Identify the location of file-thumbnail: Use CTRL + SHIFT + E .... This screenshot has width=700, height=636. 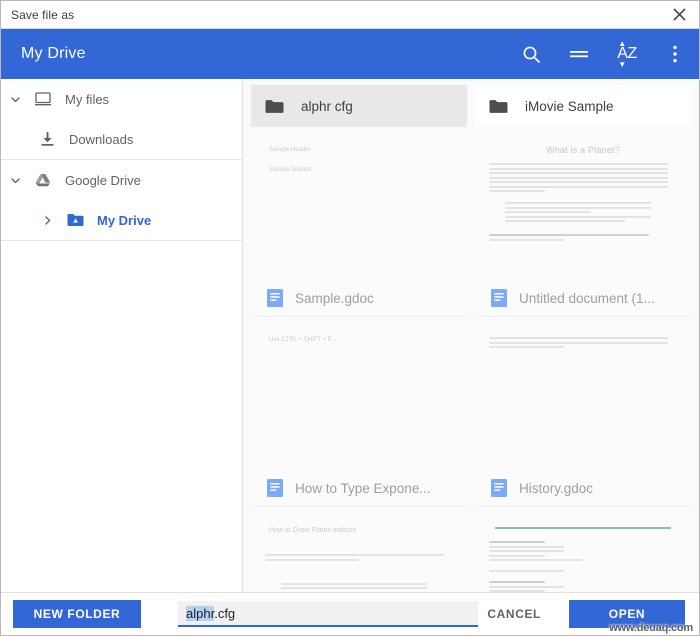
(359, 395).